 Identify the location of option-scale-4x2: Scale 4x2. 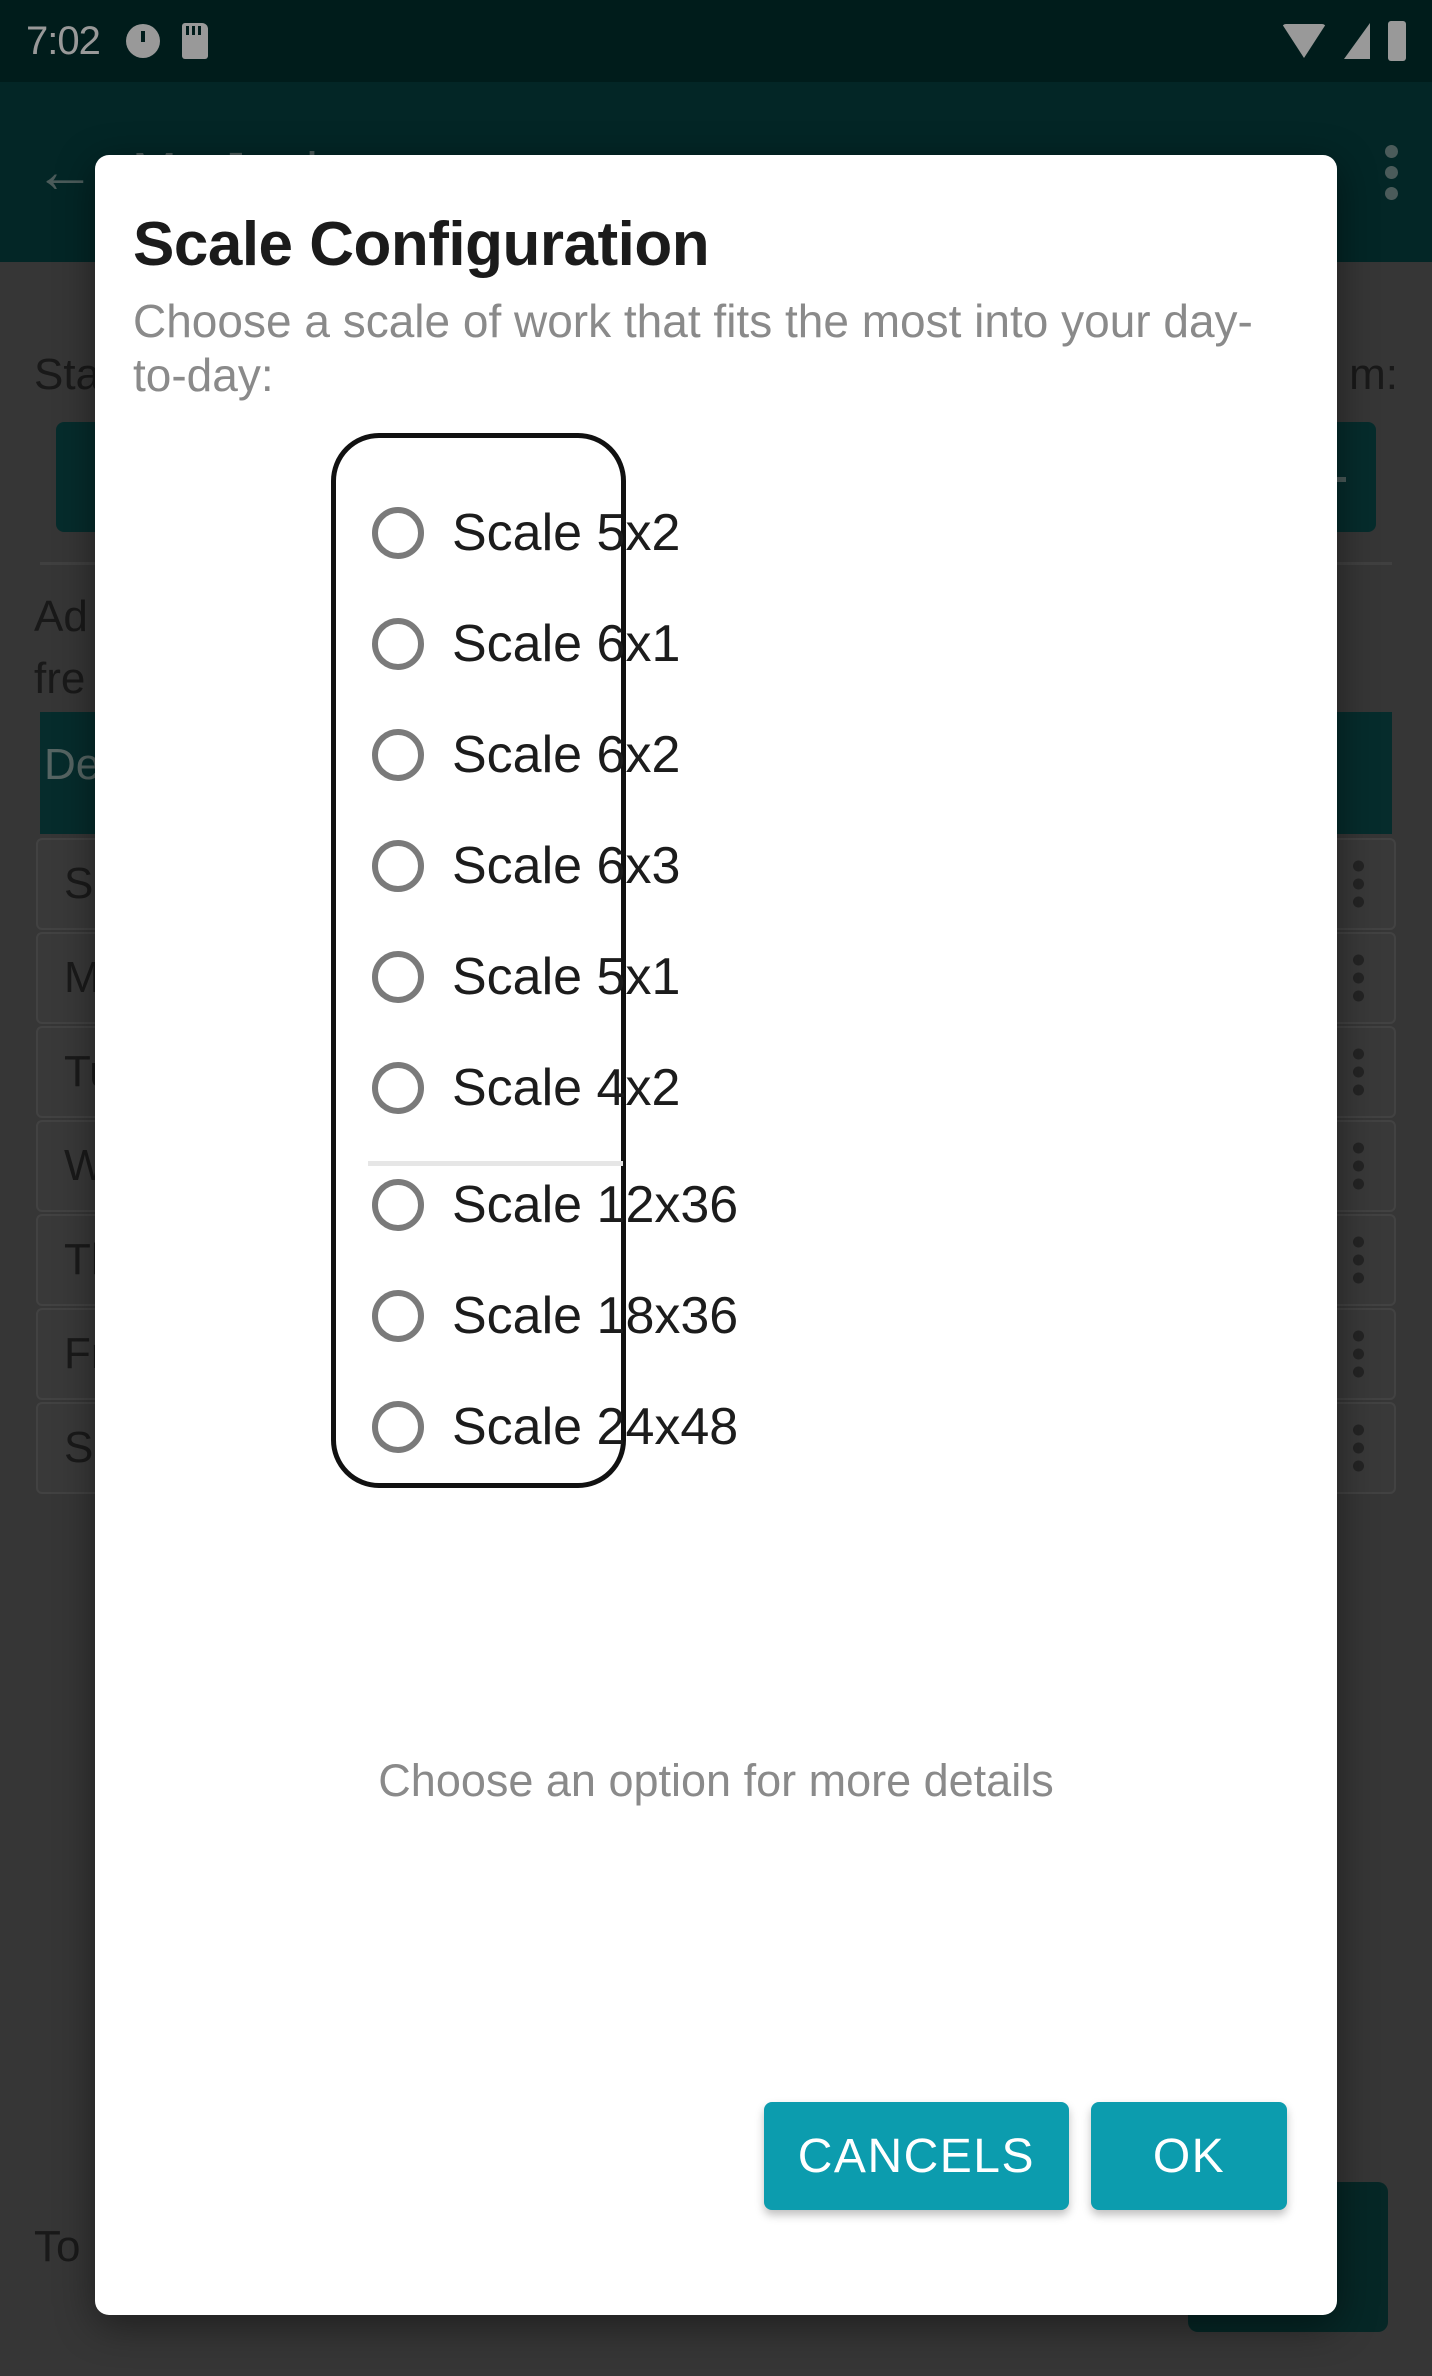
(526, 1088).